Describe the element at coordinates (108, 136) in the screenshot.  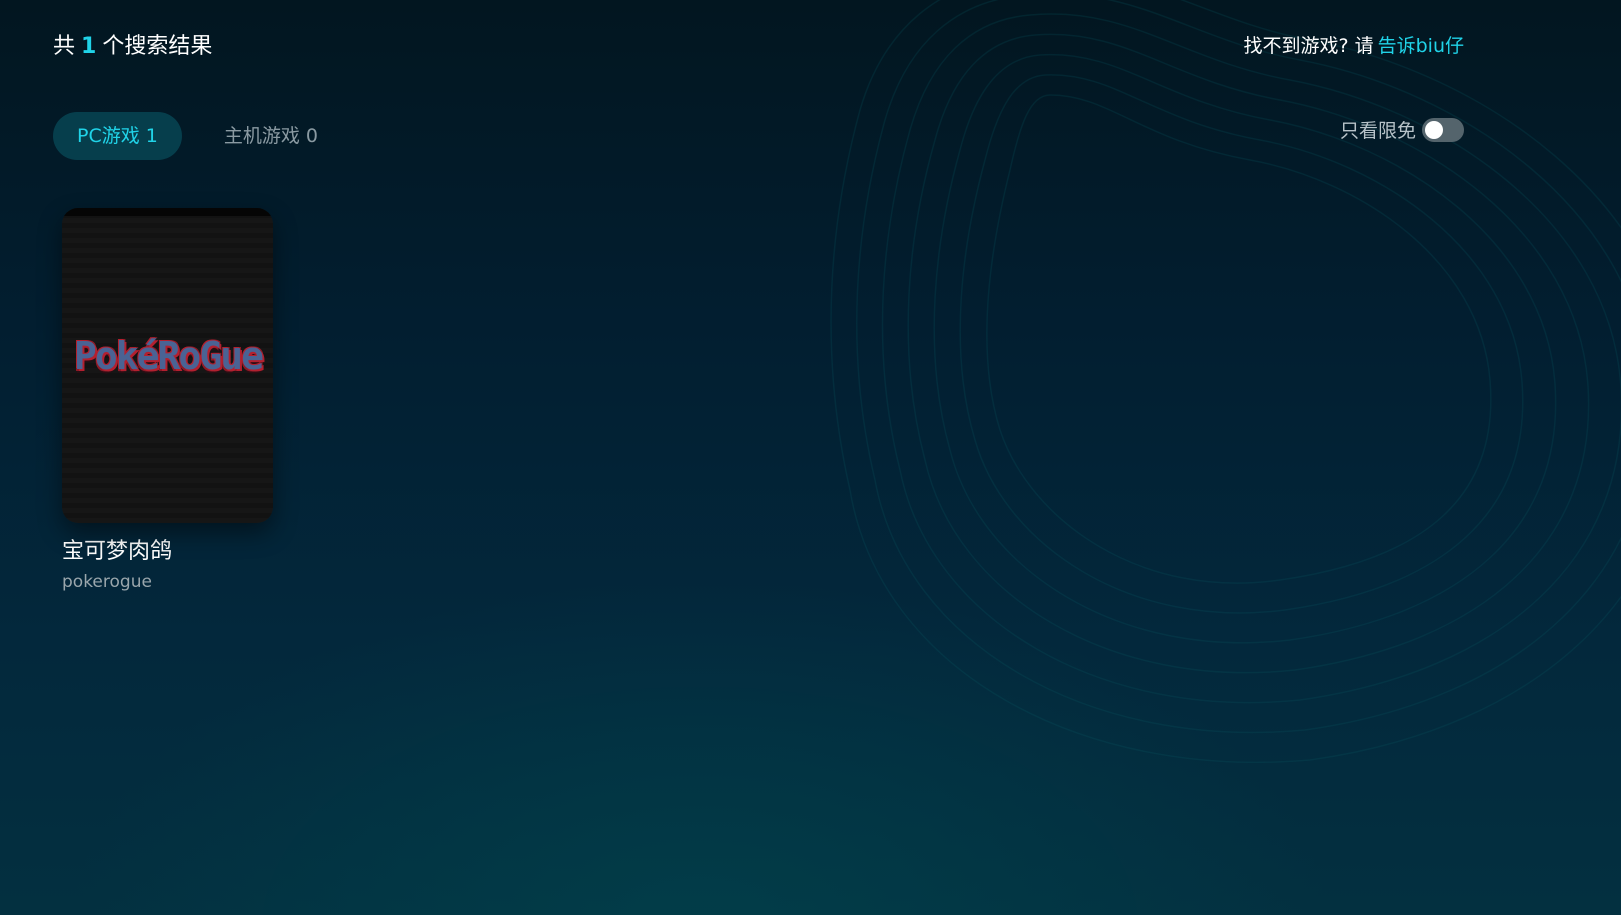
I see `tab-label: PC游戏` at that location.